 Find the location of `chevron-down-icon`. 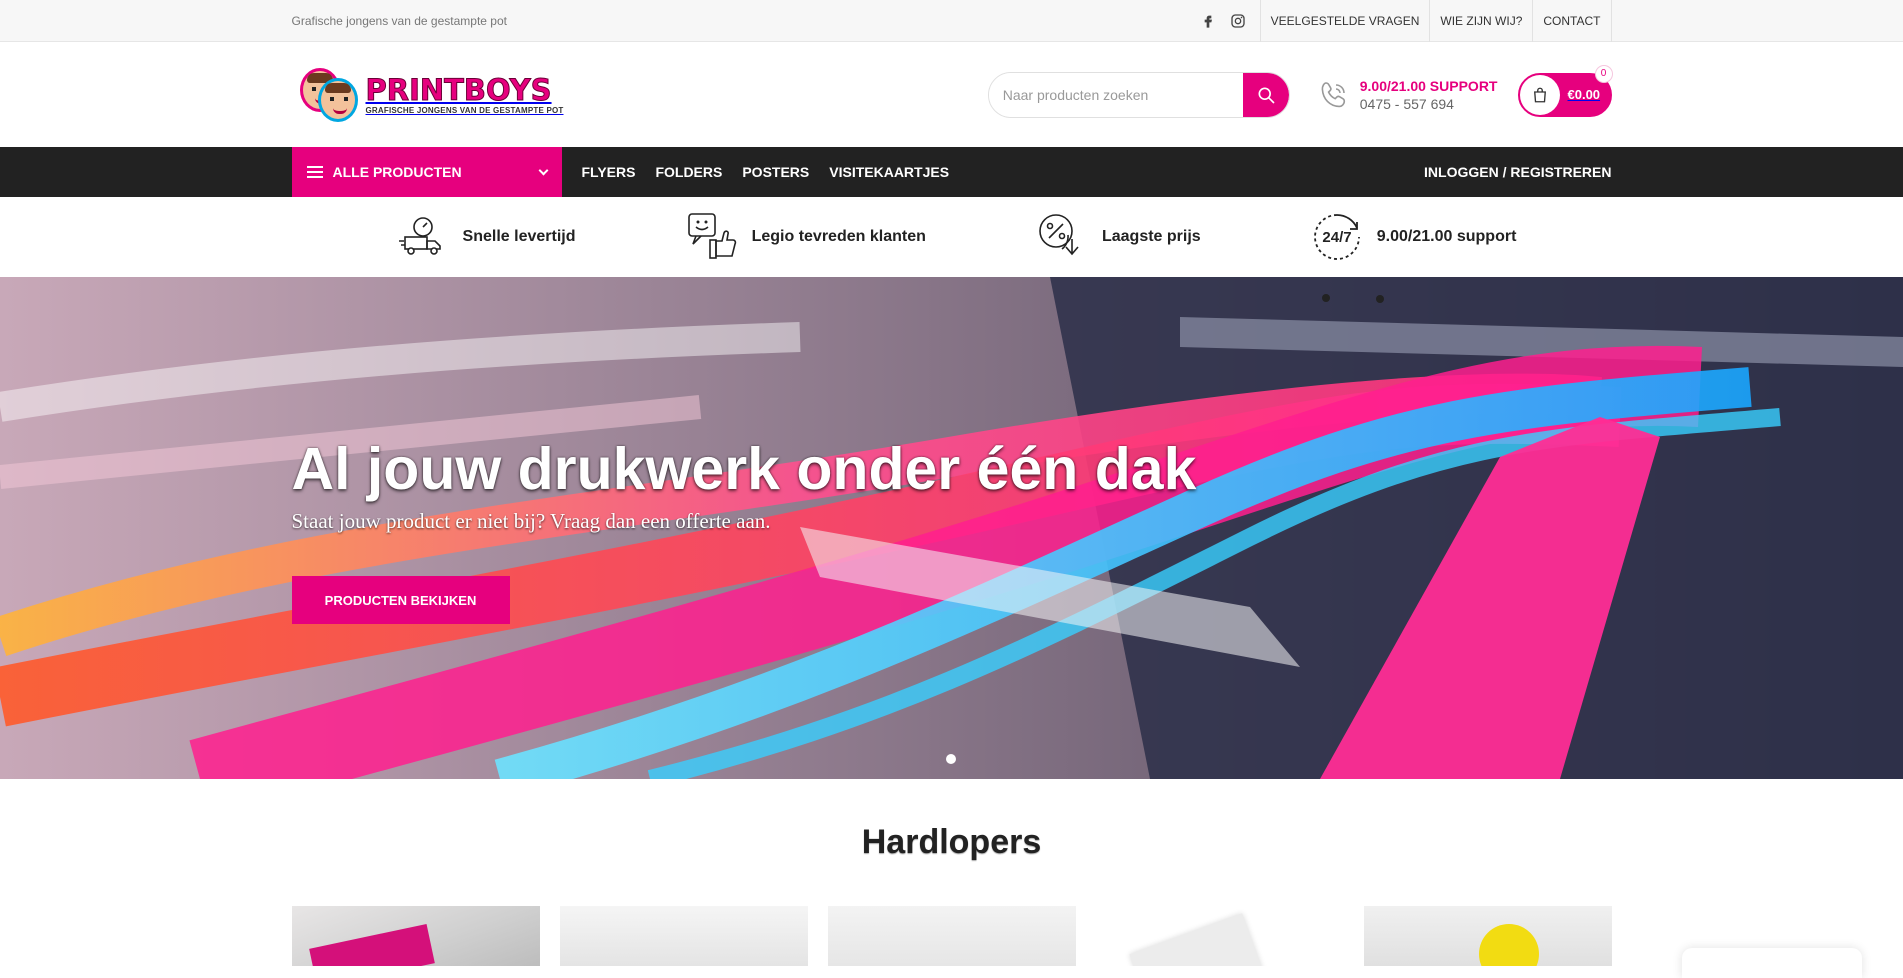

chevron-down-icon is located at coordinates (543, 170).